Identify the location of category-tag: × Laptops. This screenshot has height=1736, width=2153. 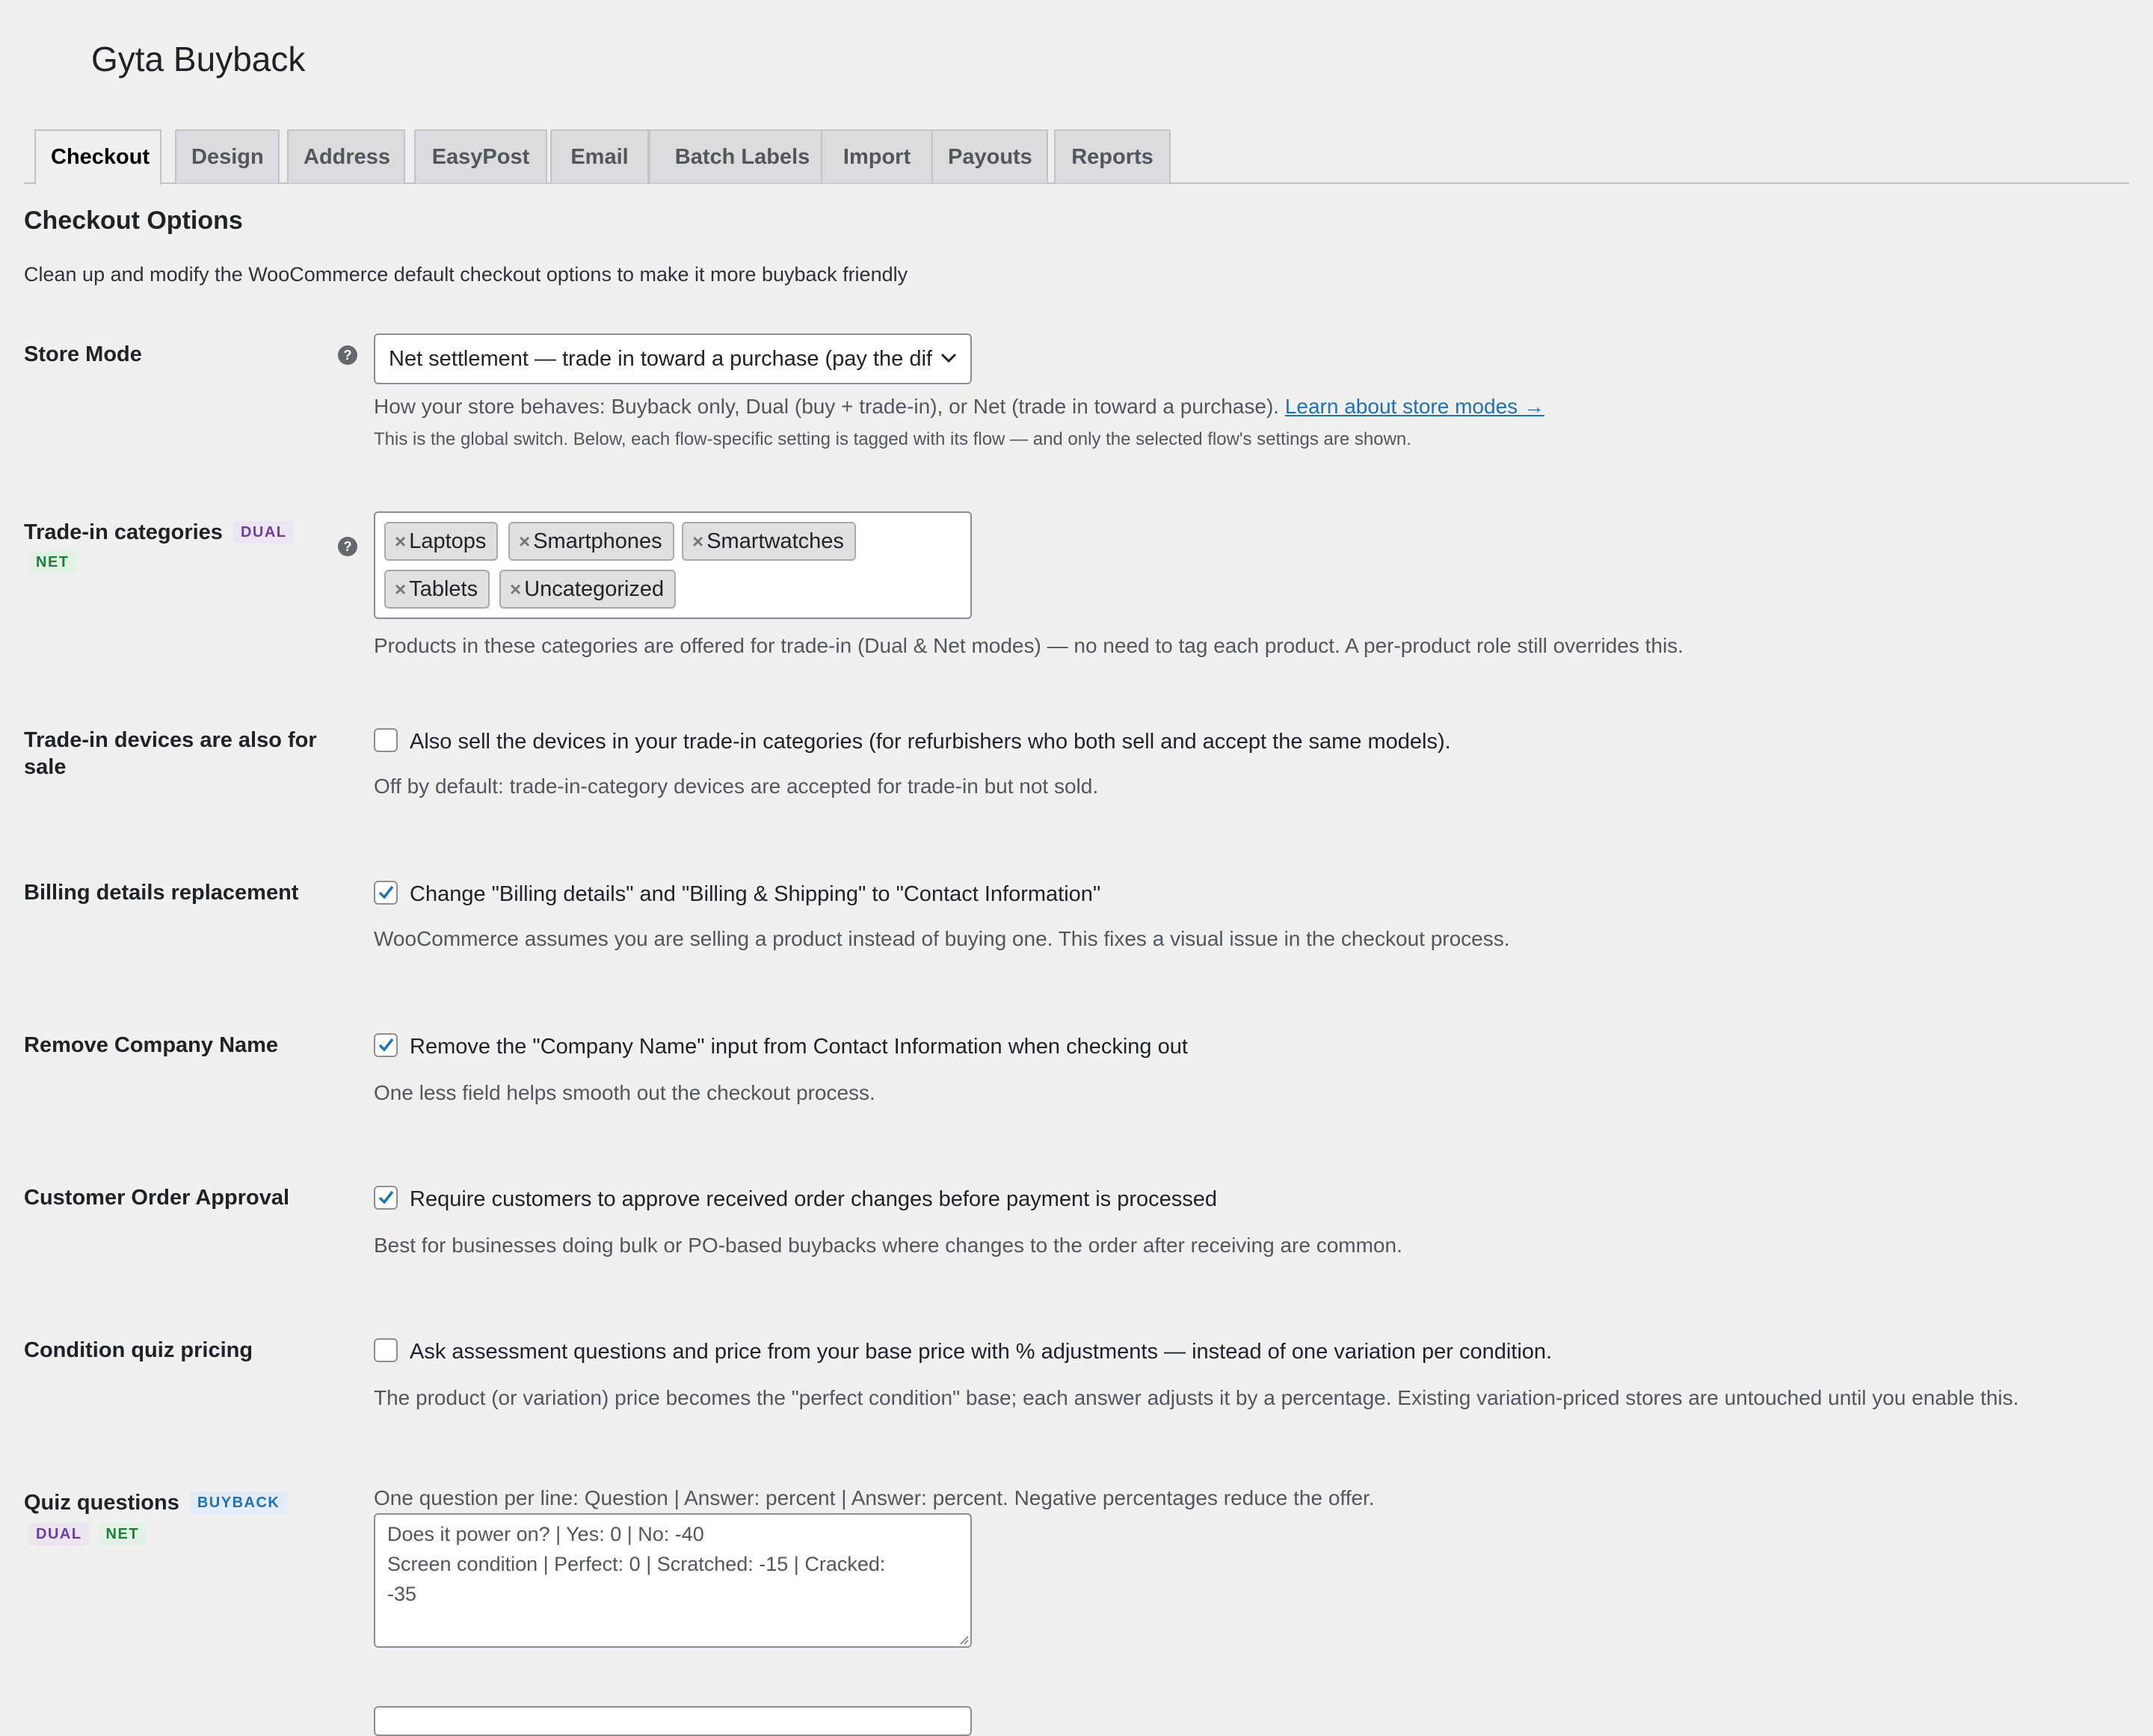
(441, 541).